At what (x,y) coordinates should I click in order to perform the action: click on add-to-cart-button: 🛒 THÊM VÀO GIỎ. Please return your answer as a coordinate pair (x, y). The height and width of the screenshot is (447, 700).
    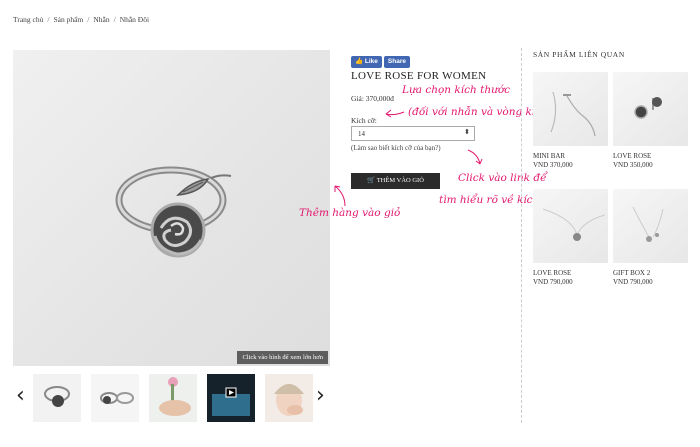
    Looking at the image, I should click on (395, 181).